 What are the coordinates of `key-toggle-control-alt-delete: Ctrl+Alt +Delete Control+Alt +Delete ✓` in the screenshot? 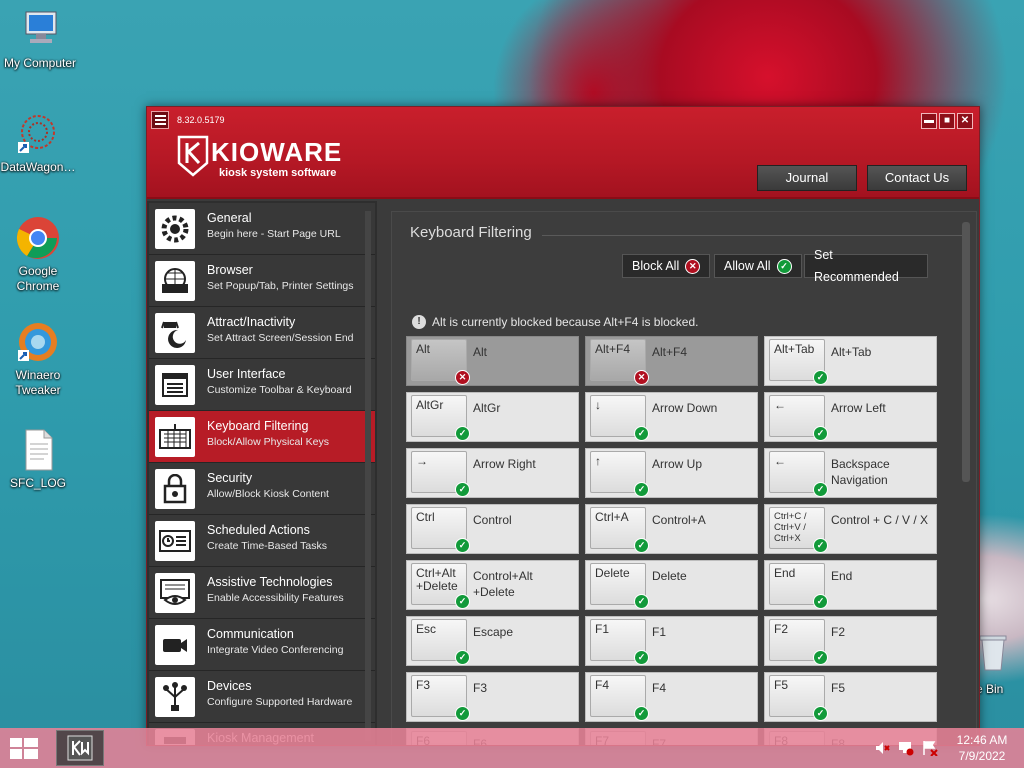 It's located at (492, 585).